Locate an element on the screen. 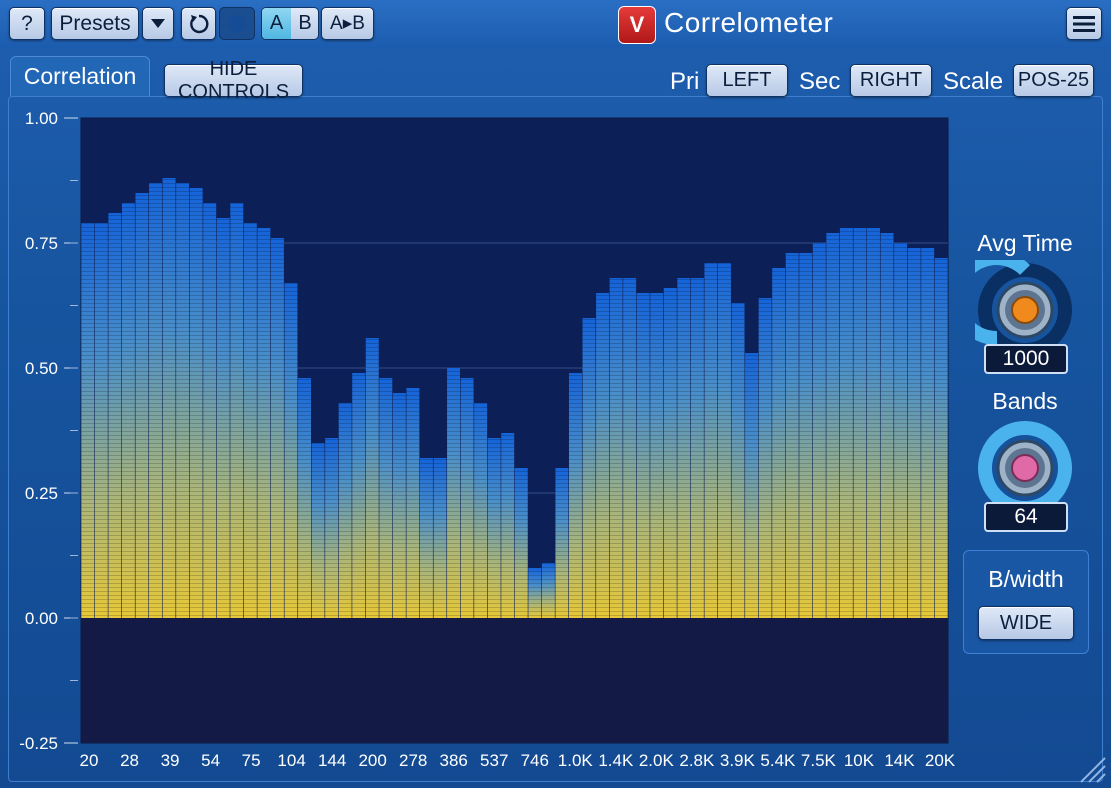 The image size is (1111, 788). y-tick-label: 0.75 is located at coordinates (41, 243).